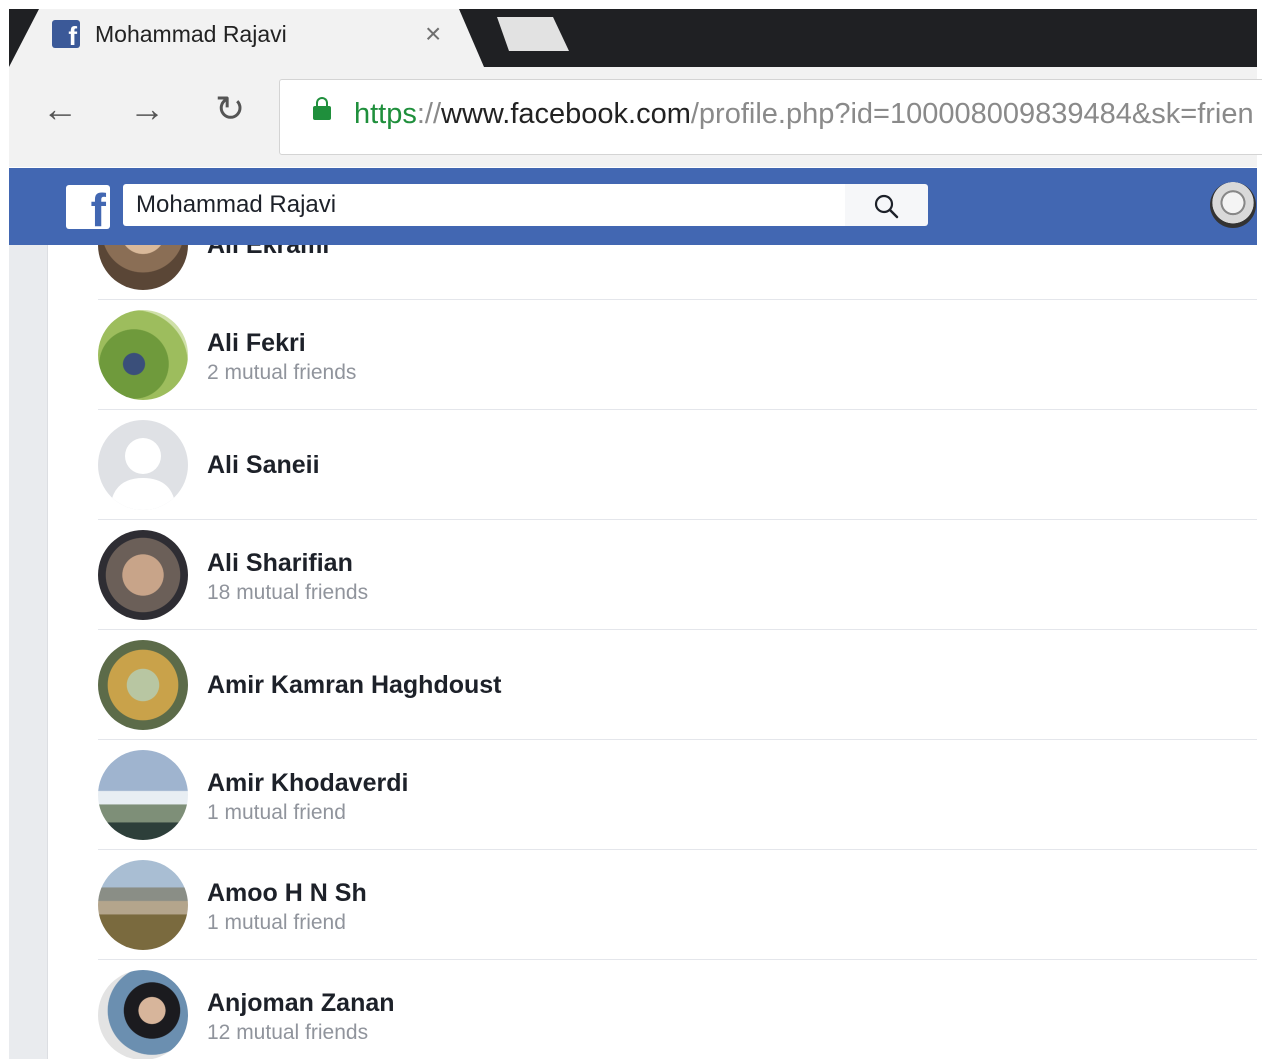 This screenshot has width=1262, height=1059. I want to click on search-icon, so click(886, 206).